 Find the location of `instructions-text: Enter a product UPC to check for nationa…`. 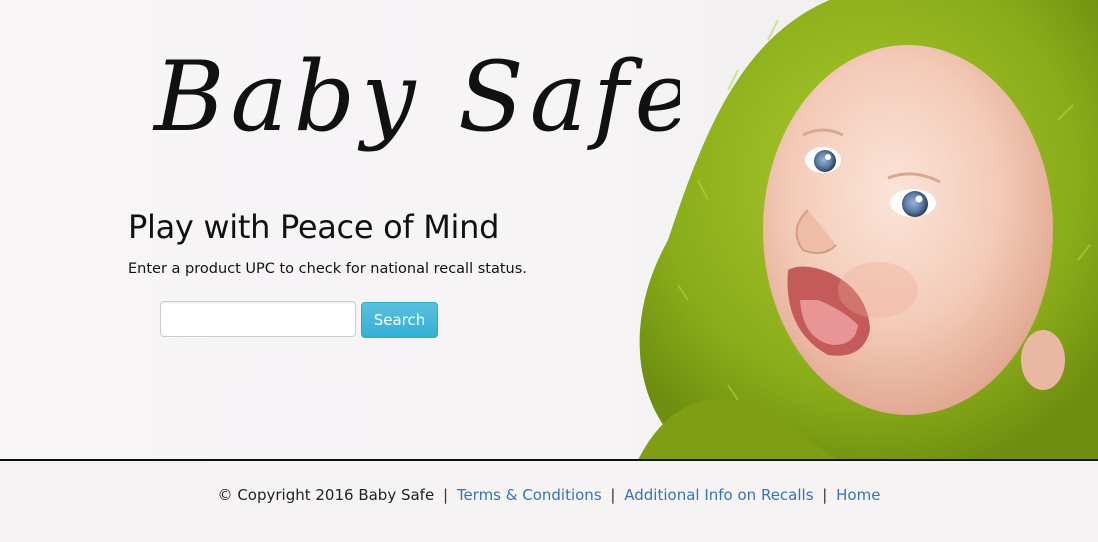

instructions-text: Enter a product UPC to check for nationa… is located at coordinates (327, 269).